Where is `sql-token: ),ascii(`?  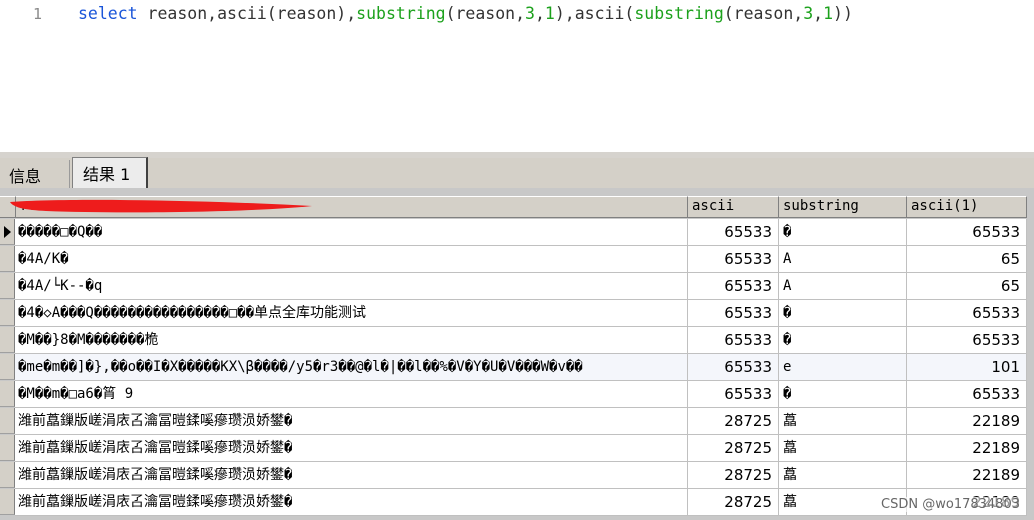
sql-token: ),ascii( is located at coordinates (594, 13).